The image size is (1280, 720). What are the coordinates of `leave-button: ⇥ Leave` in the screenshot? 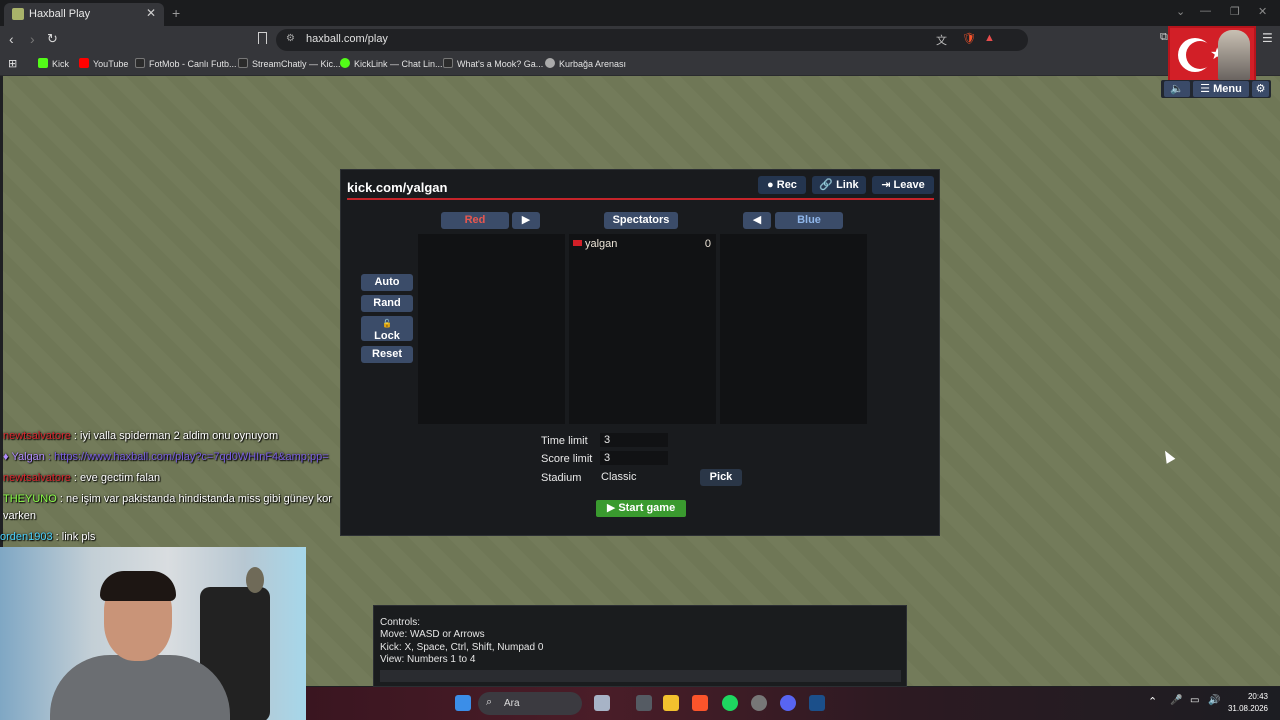 It's located at (903, 185).